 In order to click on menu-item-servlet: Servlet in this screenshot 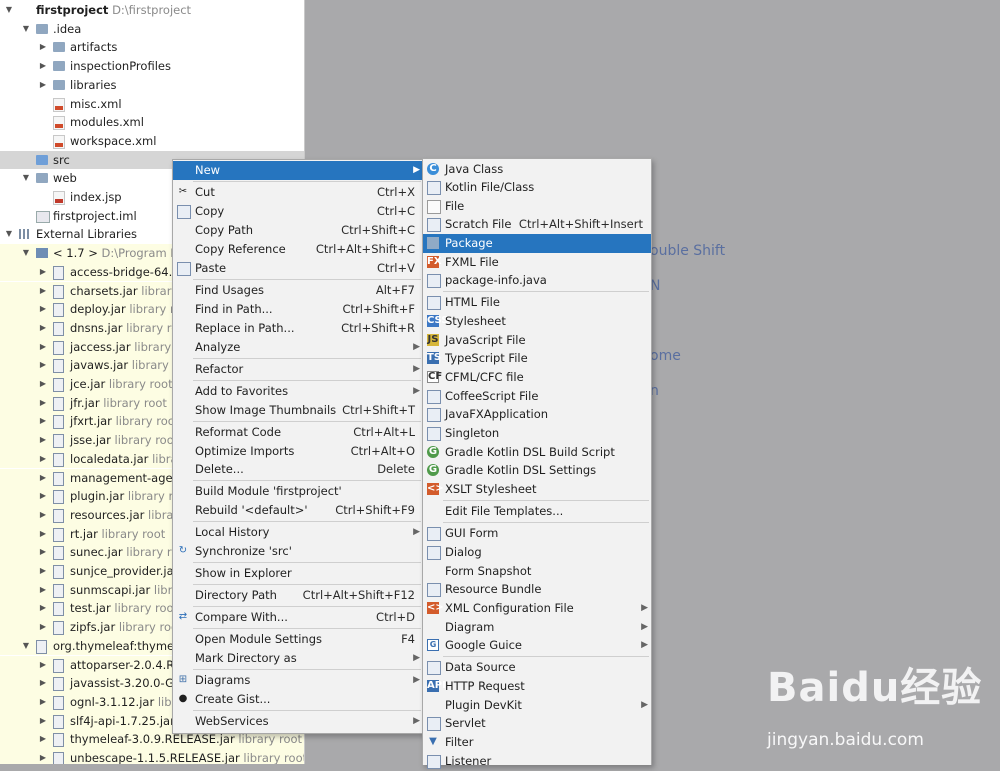, I will do `click(537, 723)`.